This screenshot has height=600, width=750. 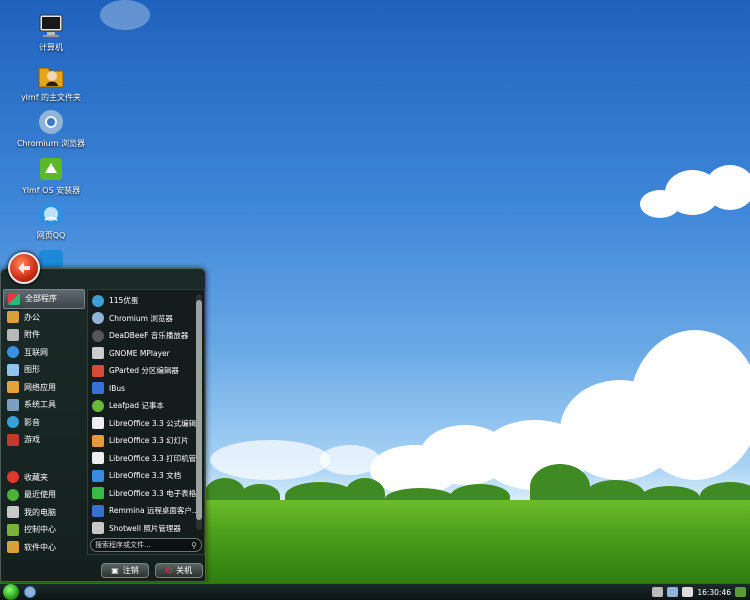 What do you see at coordinates (44, 388) in the screenshot?
I see `menu-category-network-apps: 网络应用` at bounding box center [44, 388].